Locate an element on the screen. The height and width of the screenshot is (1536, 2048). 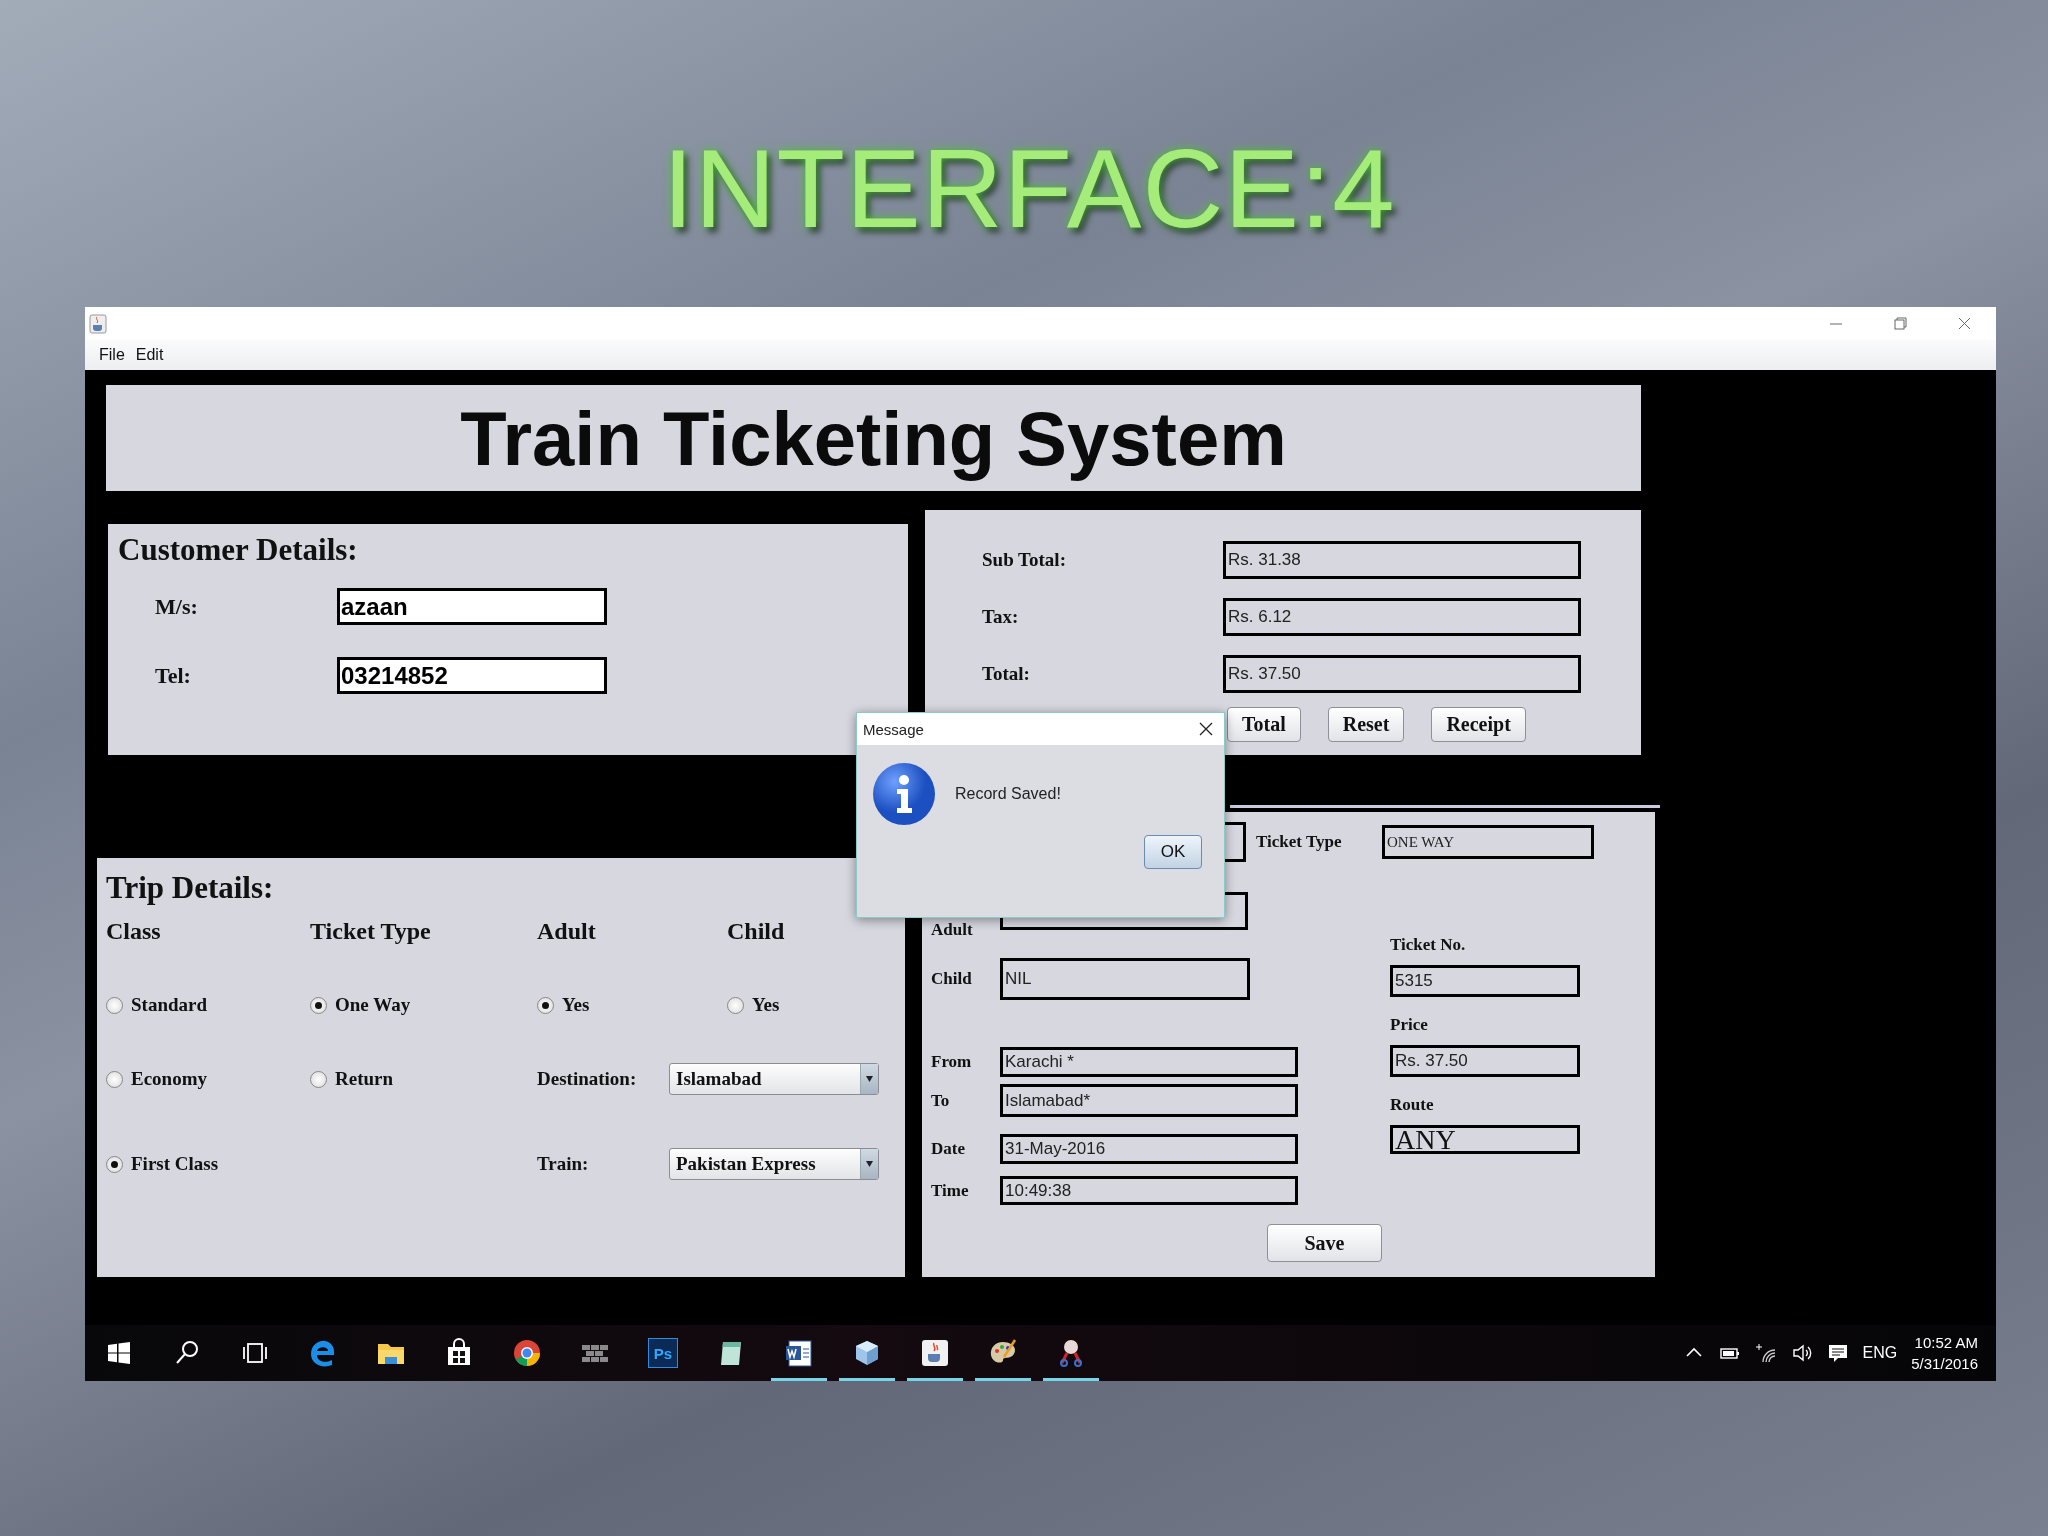
dropdown: Pakistan Express is located at coordinates (774, 1164).